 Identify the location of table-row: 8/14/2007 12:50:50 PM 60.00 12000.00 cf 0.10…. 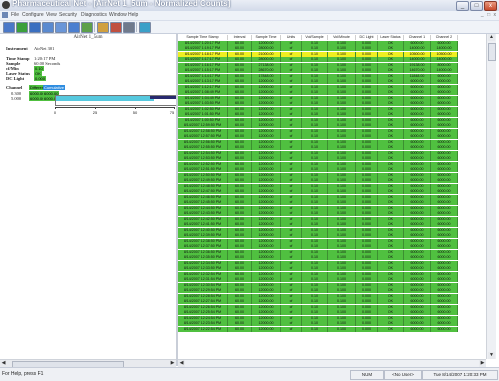
(332, 175).